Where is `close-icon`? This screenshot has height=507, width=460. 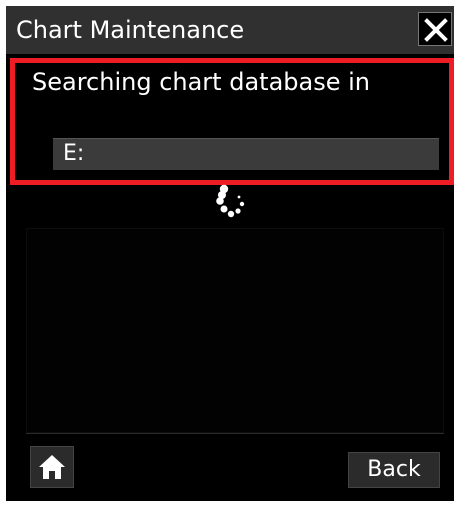 close-icon is located at coordinates (436, 30).